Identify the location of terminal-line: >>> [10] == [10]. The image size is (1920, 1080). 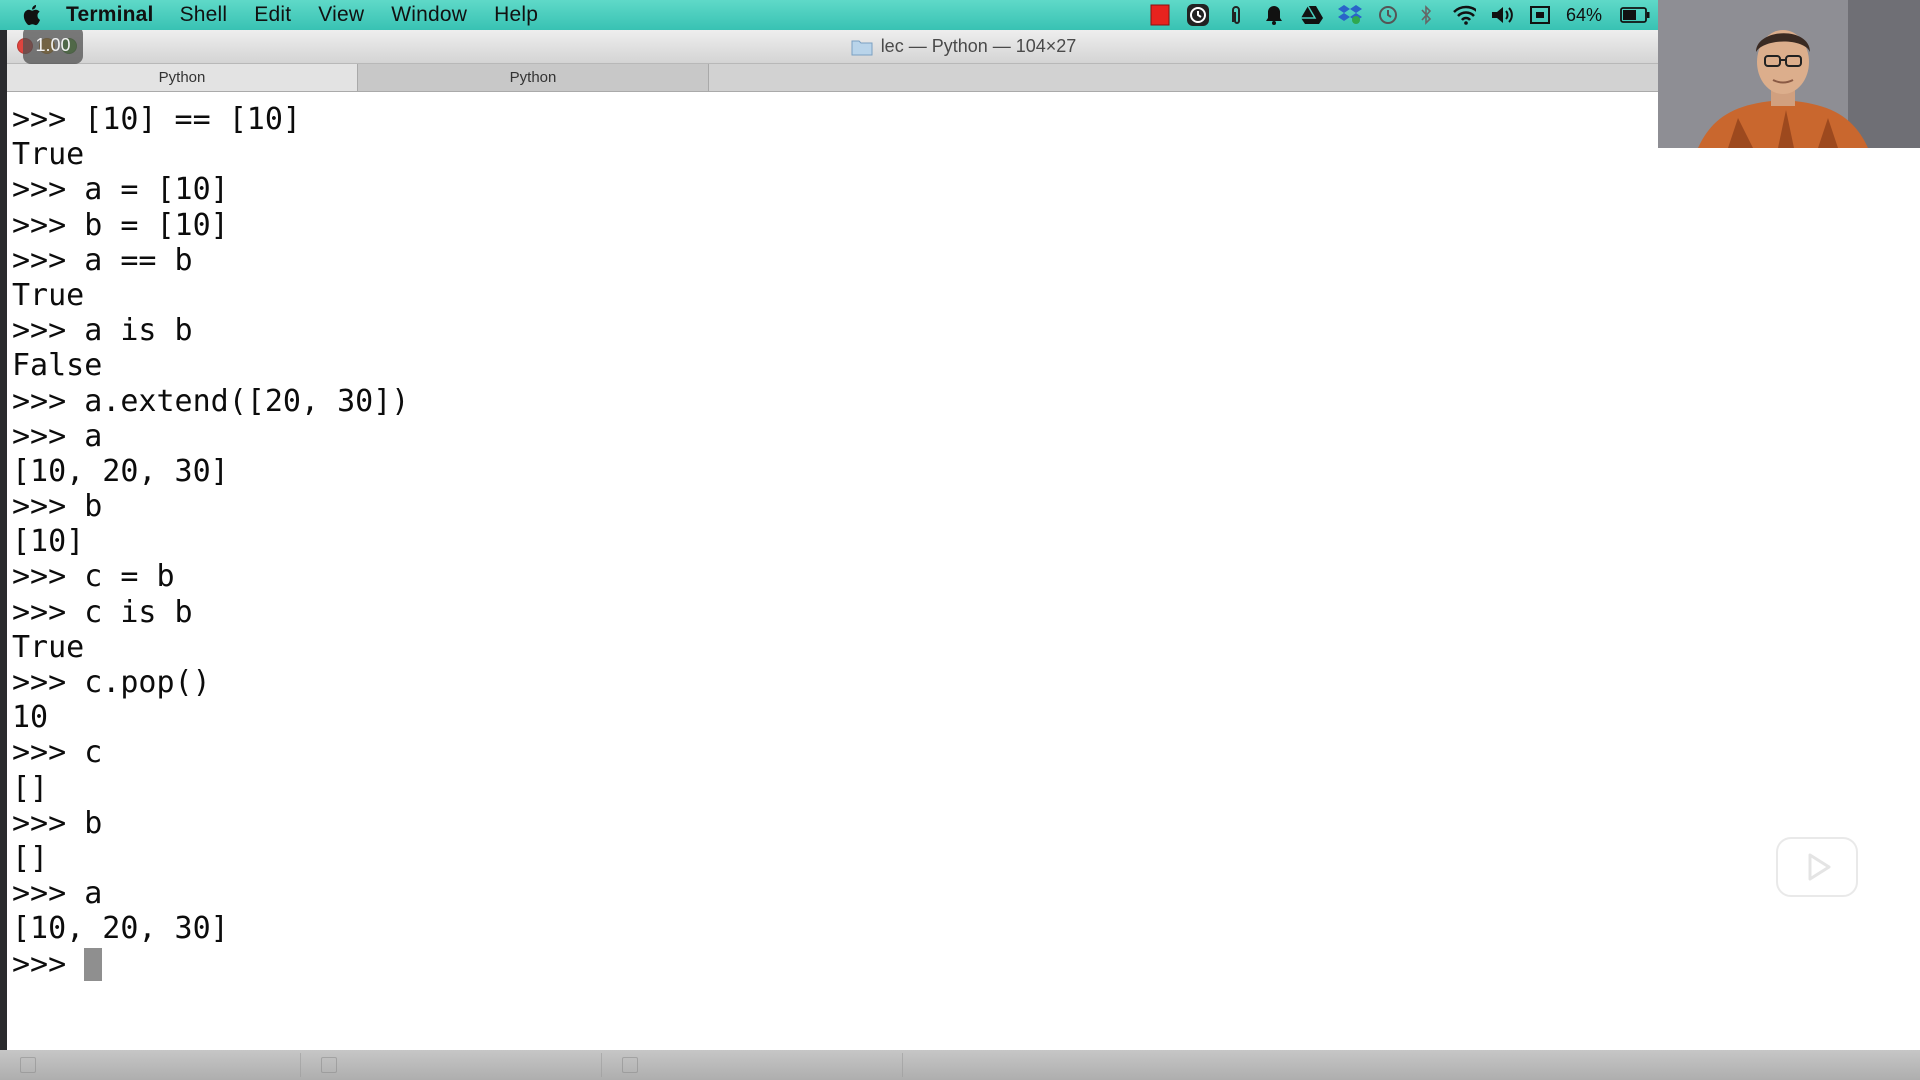
(156, 119).